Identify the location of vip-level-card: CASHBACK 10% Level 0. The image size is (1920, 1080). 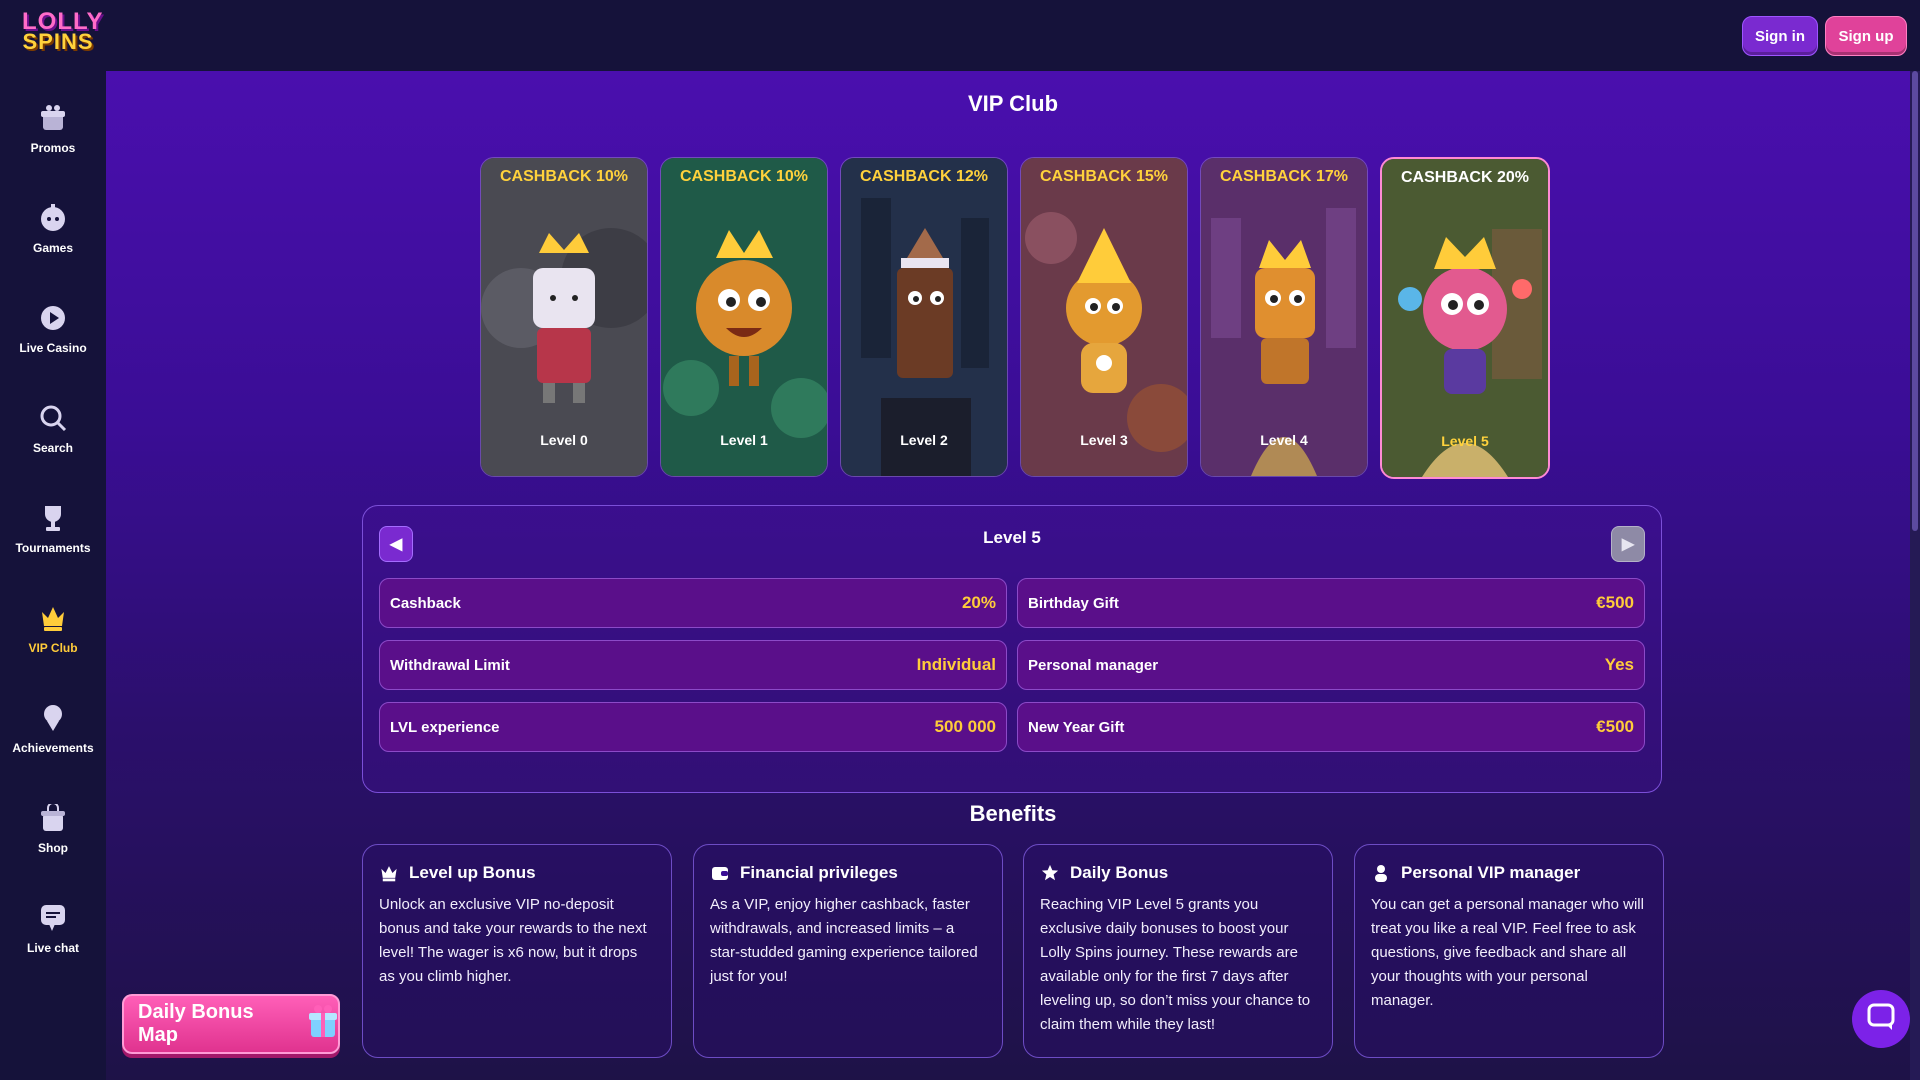
(564, 317).